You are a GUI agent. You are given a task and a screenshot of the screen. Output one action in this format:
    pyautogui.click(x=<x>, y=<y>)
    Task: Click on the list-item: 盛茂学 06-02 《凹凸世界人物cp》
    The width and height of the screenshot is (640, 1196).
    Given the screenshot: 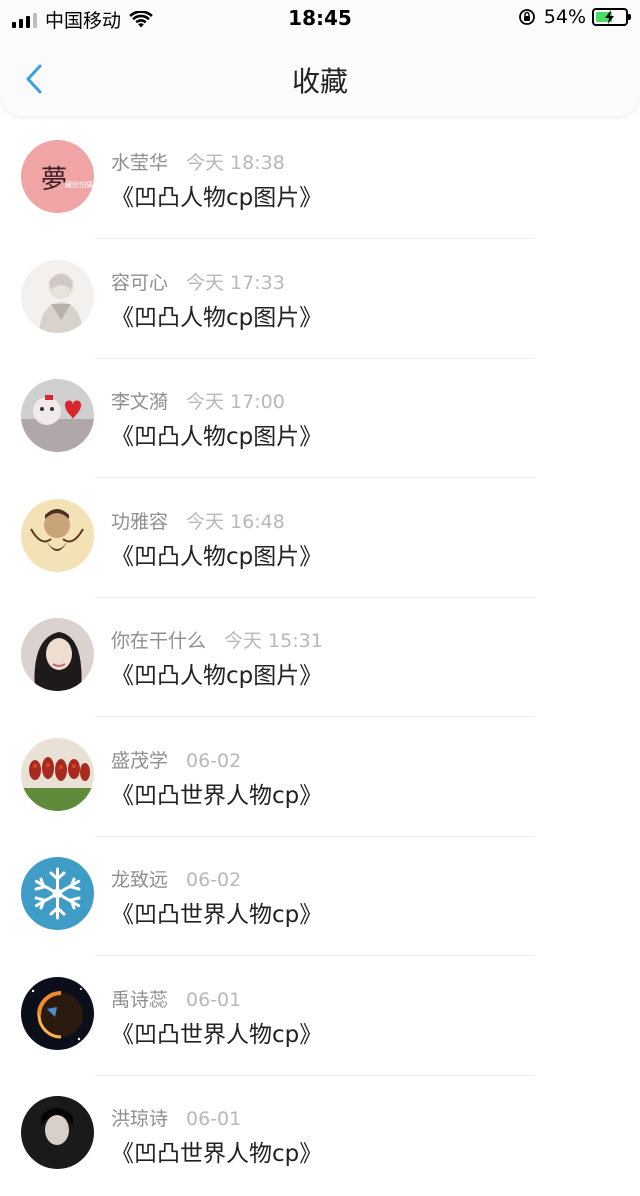 What is the action you would take?
    pyautogui.click(x=320, y=778)
    